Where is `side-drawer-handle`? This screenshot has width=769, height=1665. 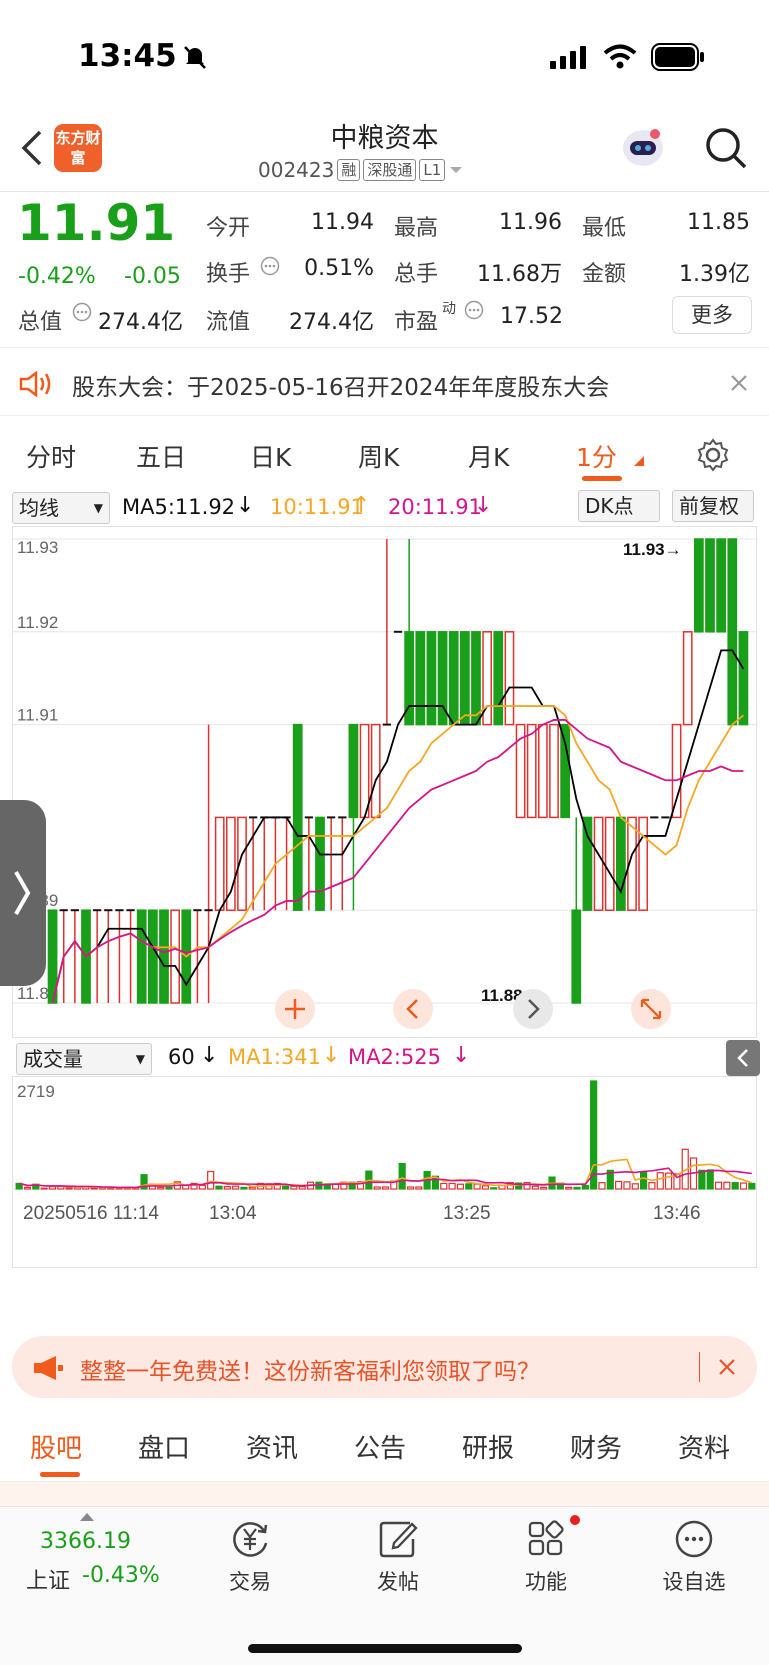
side-drawer-handle is located at coordinates (23, 893).